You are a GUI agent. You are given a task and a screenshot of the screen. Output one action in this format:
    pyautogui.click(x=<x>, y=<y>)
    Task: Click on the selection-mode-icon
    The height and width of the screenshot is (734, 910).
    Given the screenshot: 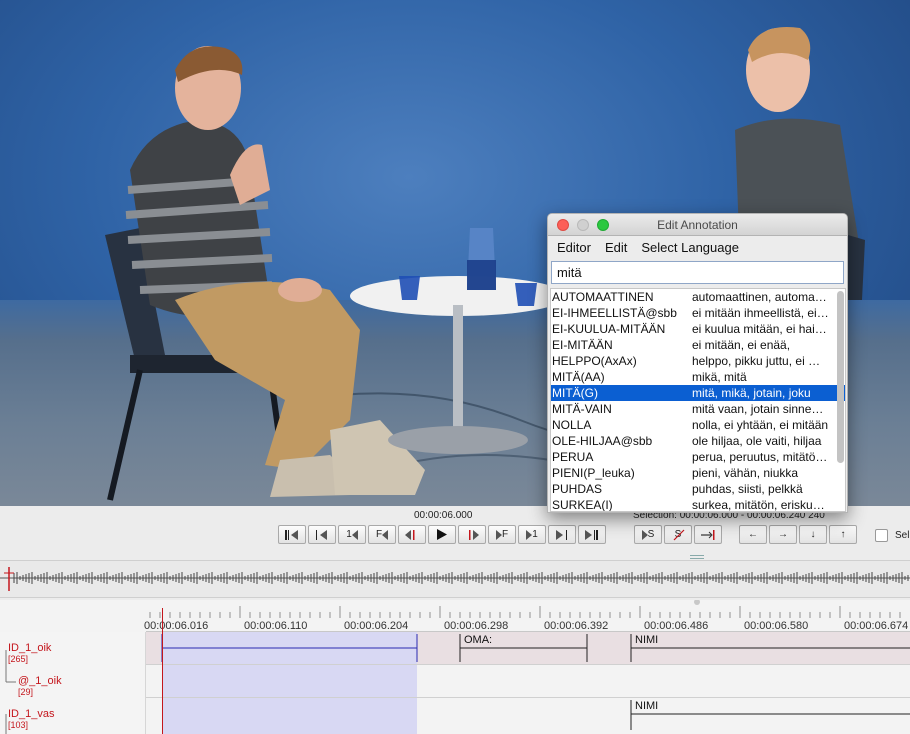 What is the action you would take?
    pyautogui.click(x=708, y=534)
    